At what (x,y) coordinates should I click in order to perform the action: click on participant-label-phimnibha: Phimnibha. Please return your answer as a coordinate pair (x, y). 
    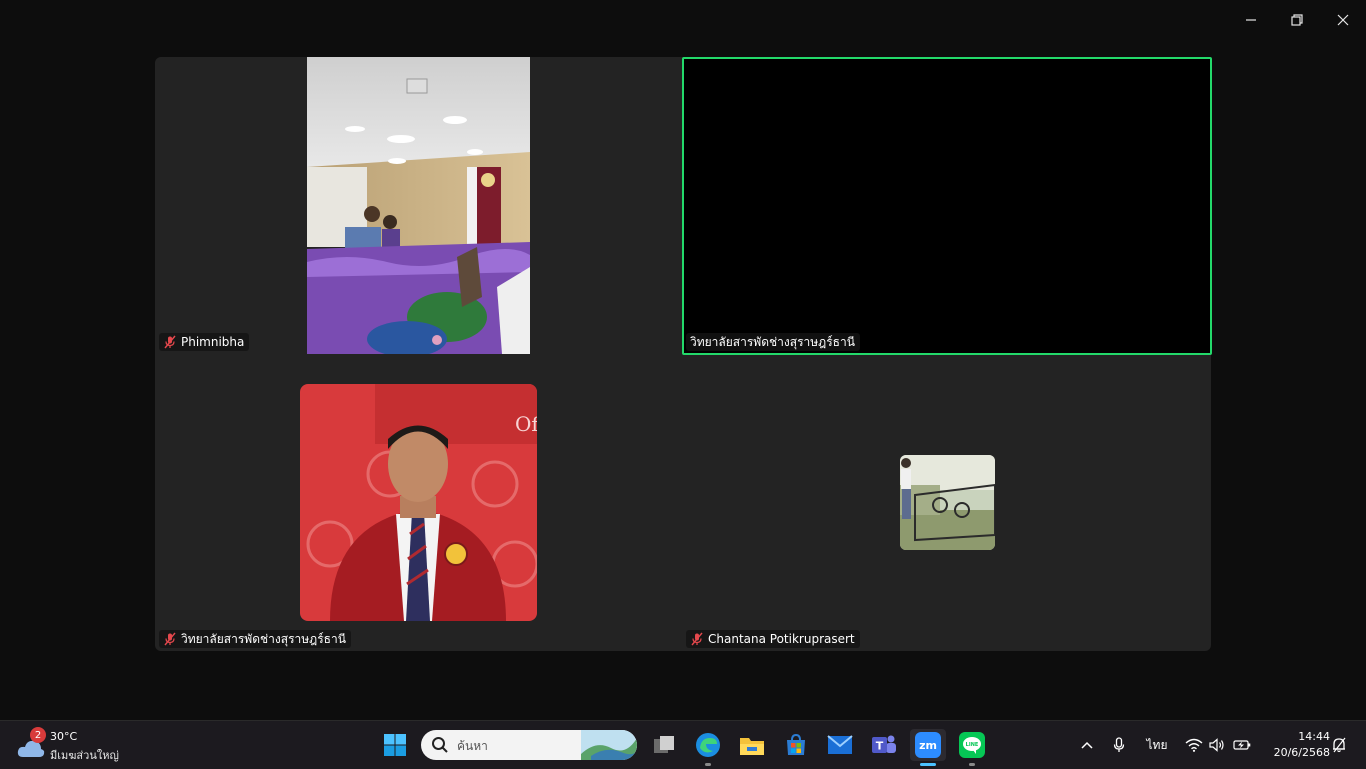
    Looking at the image, I should click on (204, 342).